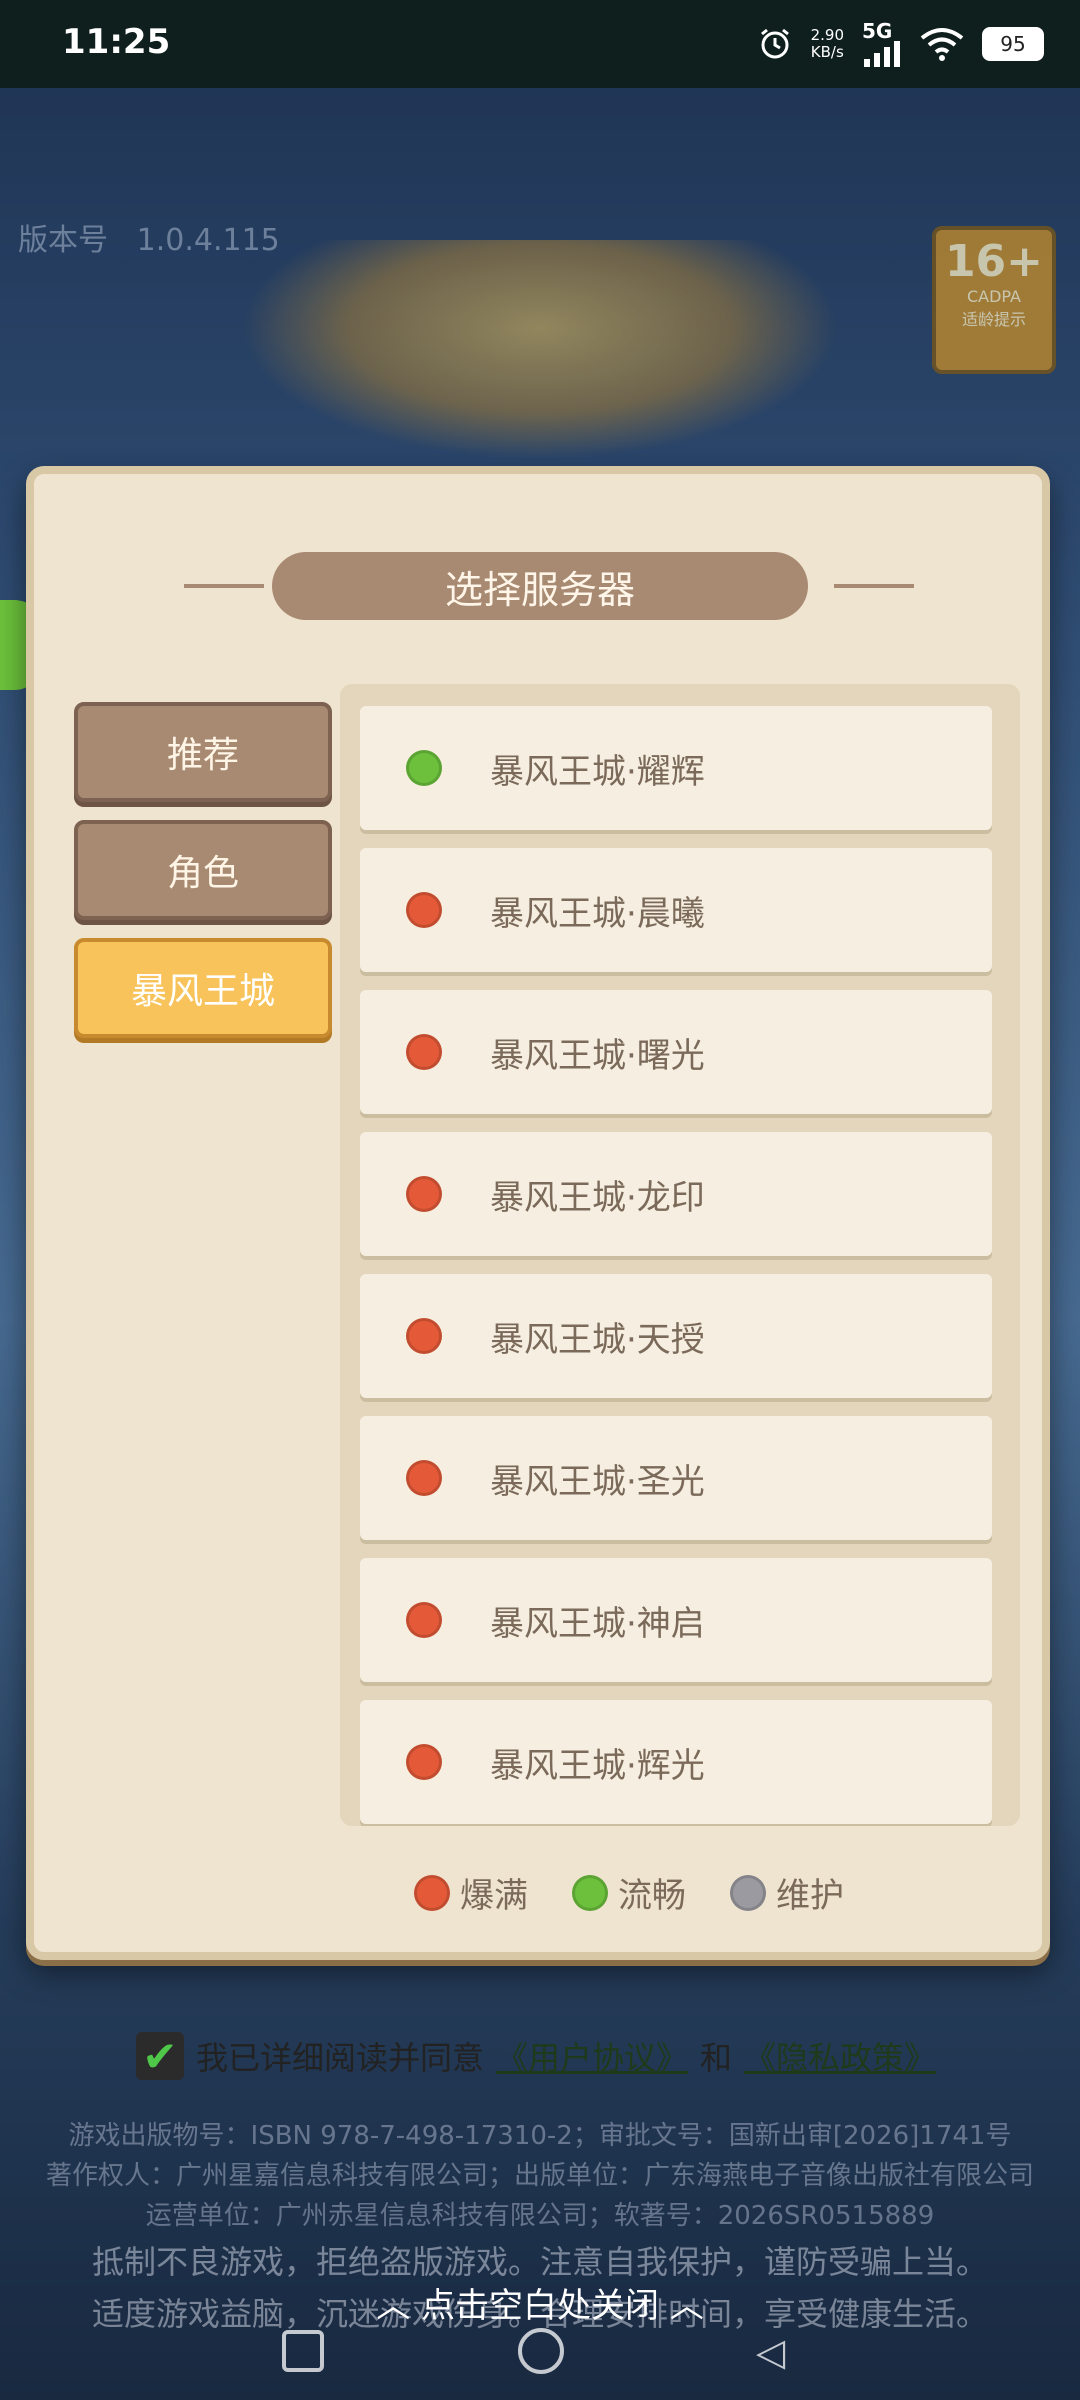 The height and width of the screenshot is (2400, 1080). Describe the element at coordinates (224, 586) in the screenshot. I see `title-decoration-left` at that location.